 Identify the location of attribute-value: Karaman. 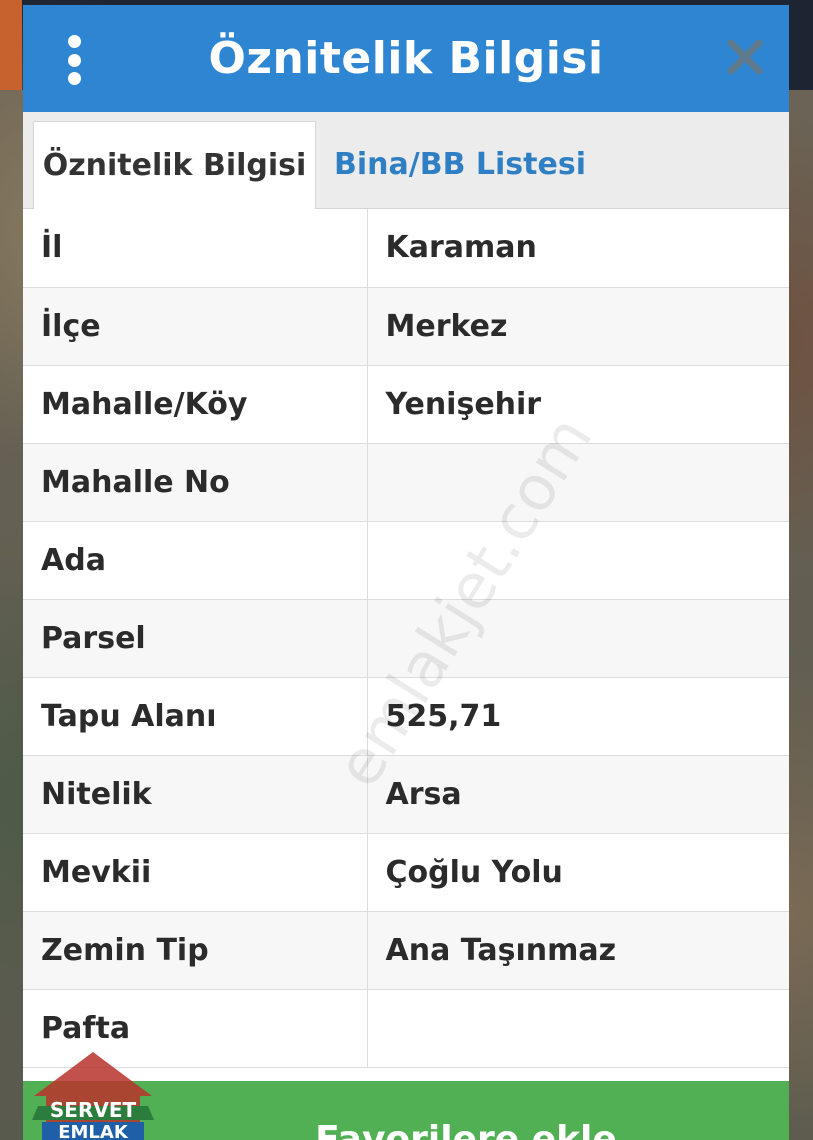
(578, 248).